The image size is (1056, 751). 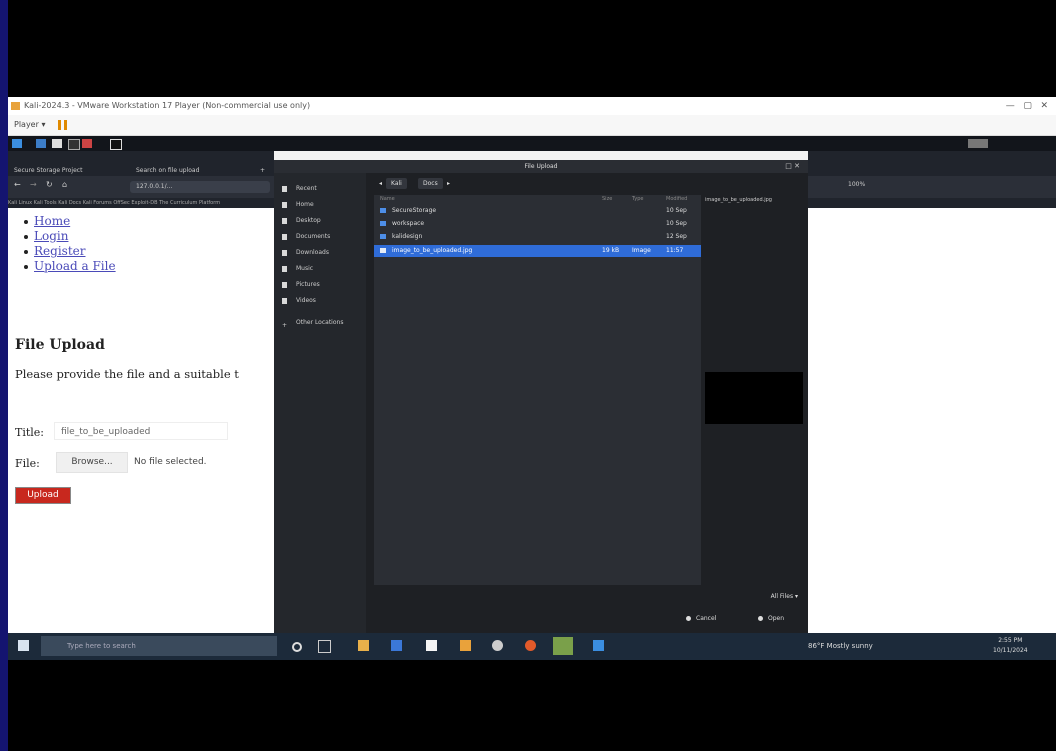 What do you see at coordinates (59, 125) in the screenshot?
I see `pause-icon` at bounding box center [59, 125].